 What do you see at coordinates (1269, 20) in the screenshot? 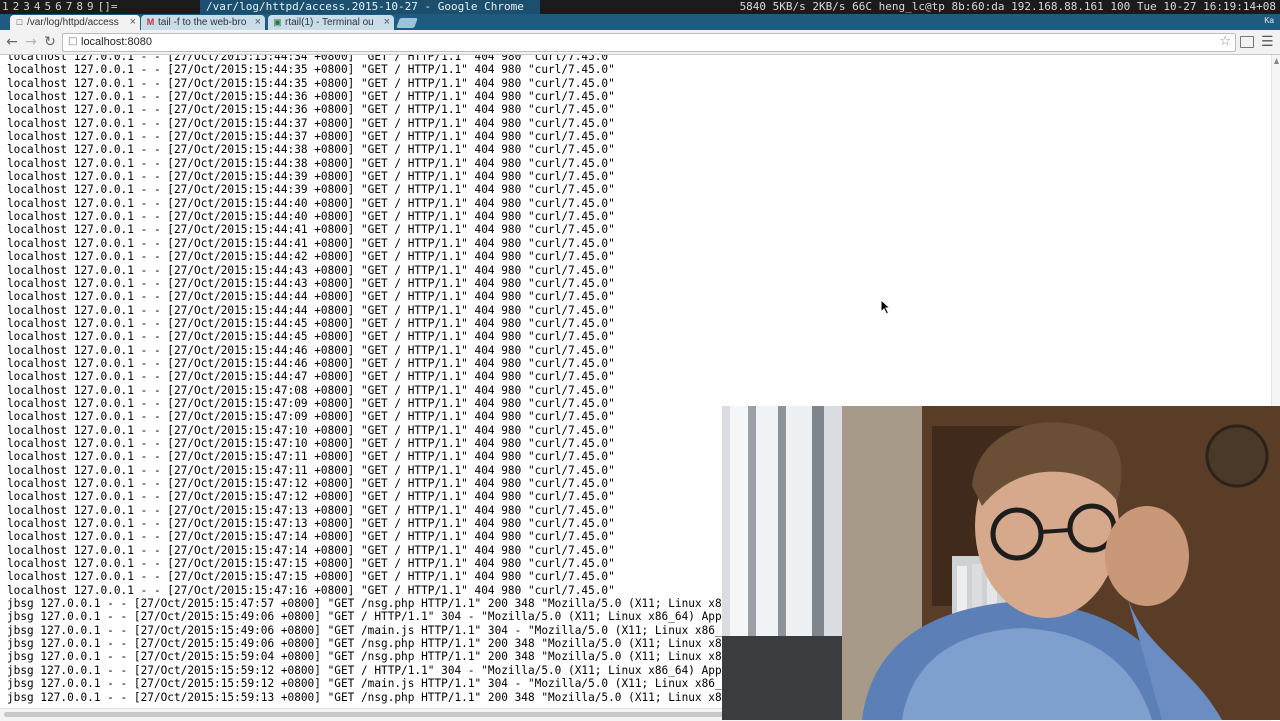
I see `profile-label: Ka` at bounding box center [1269, 20].